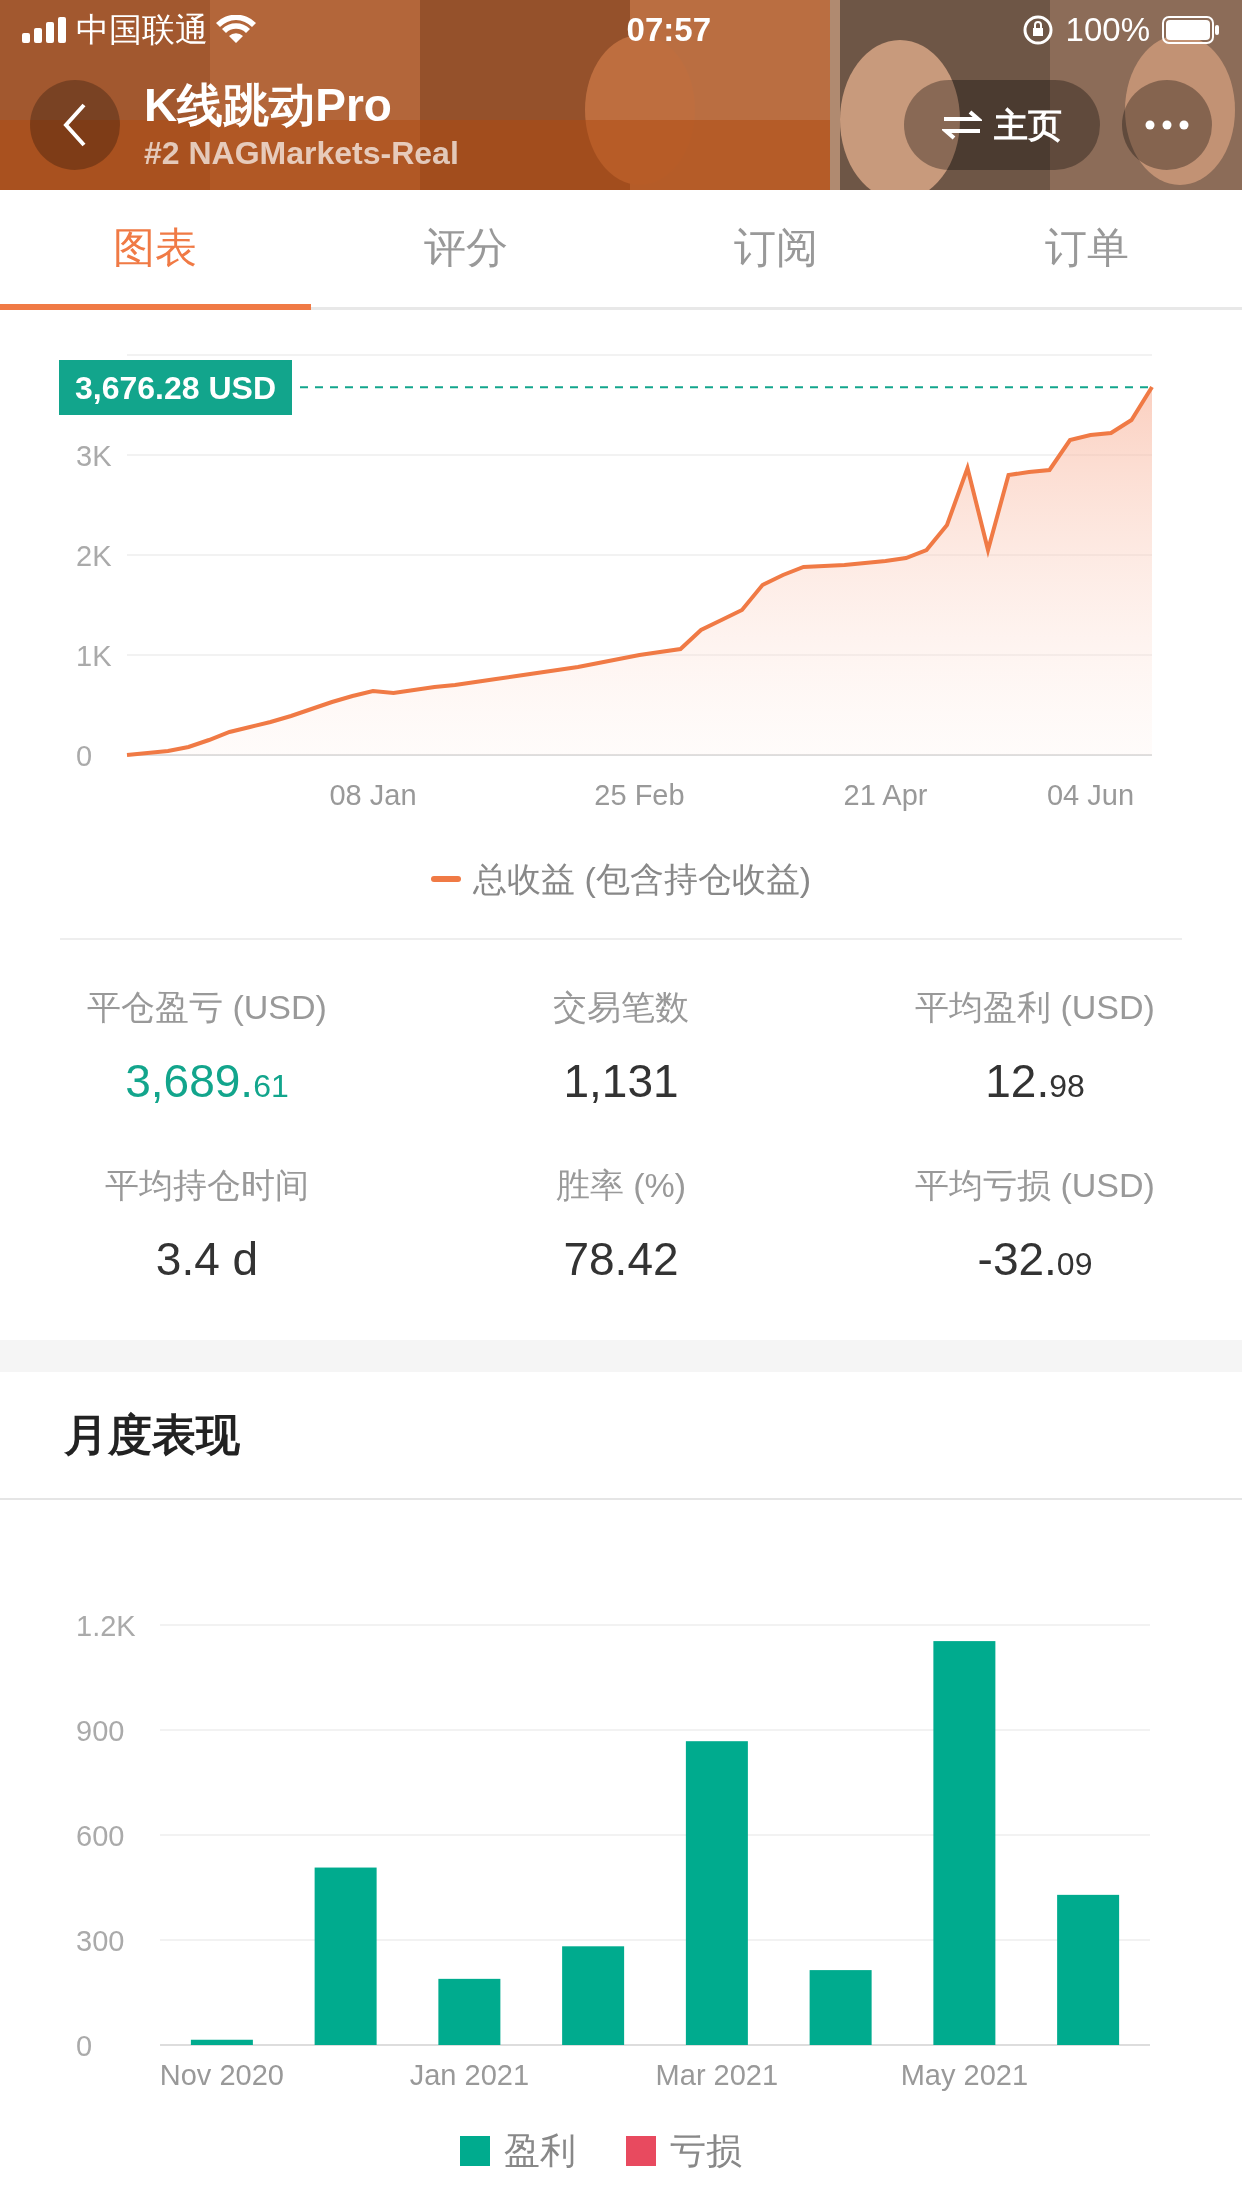 The height and width of the screenshot is (2208, 1242). What do you see at coordinates (302, 153) in the screenshot?
I see `account-subtitle: #2 NAGMarkets-Real` at bounding box center [302, 153].